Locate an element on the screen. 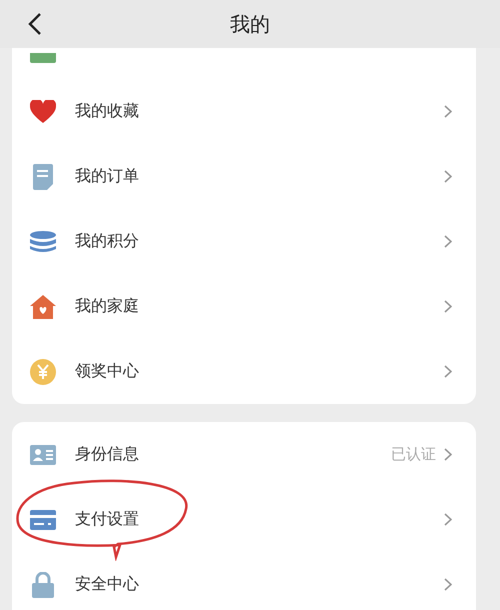 The height and width of the screenshot is (610, 500). menu-item: 我的收藏 is located at coordinates (244, 111).